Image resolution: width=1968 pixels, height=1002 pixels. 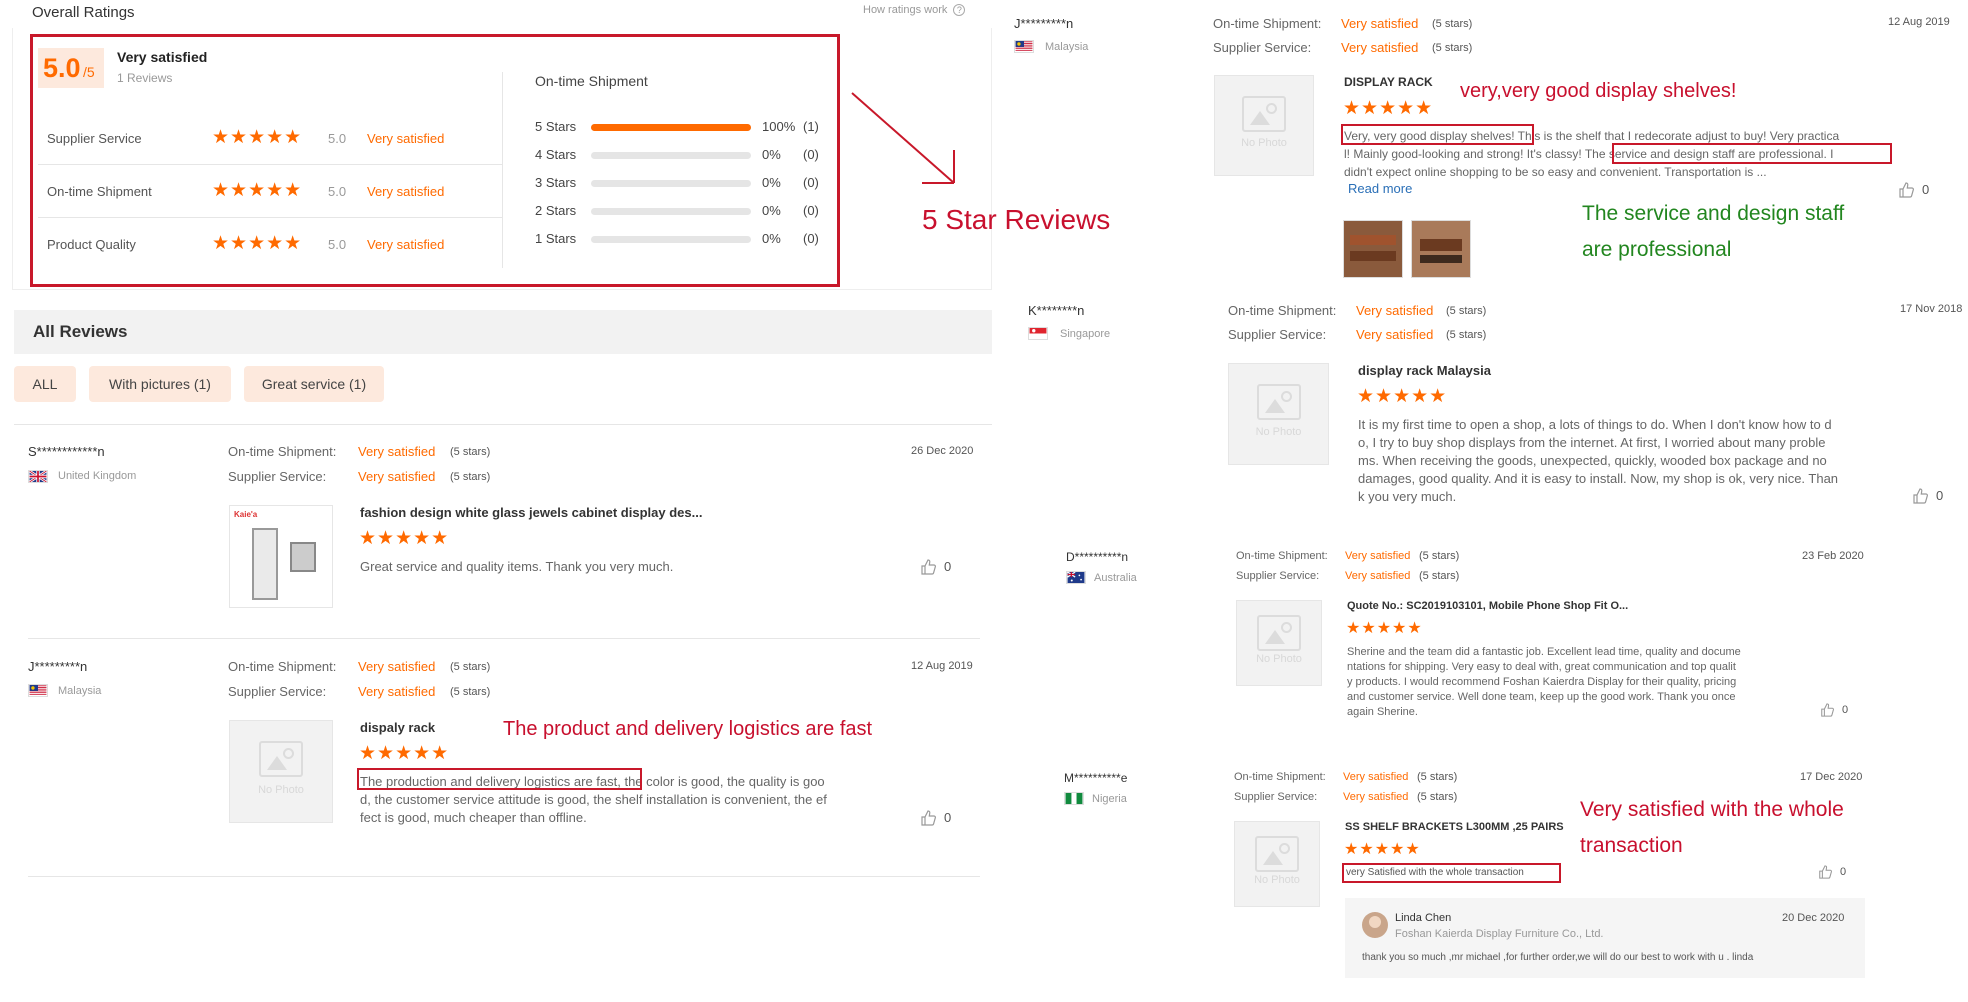 I want to click on annotation-line: The service and design staff, so click(x=1713, y=213).